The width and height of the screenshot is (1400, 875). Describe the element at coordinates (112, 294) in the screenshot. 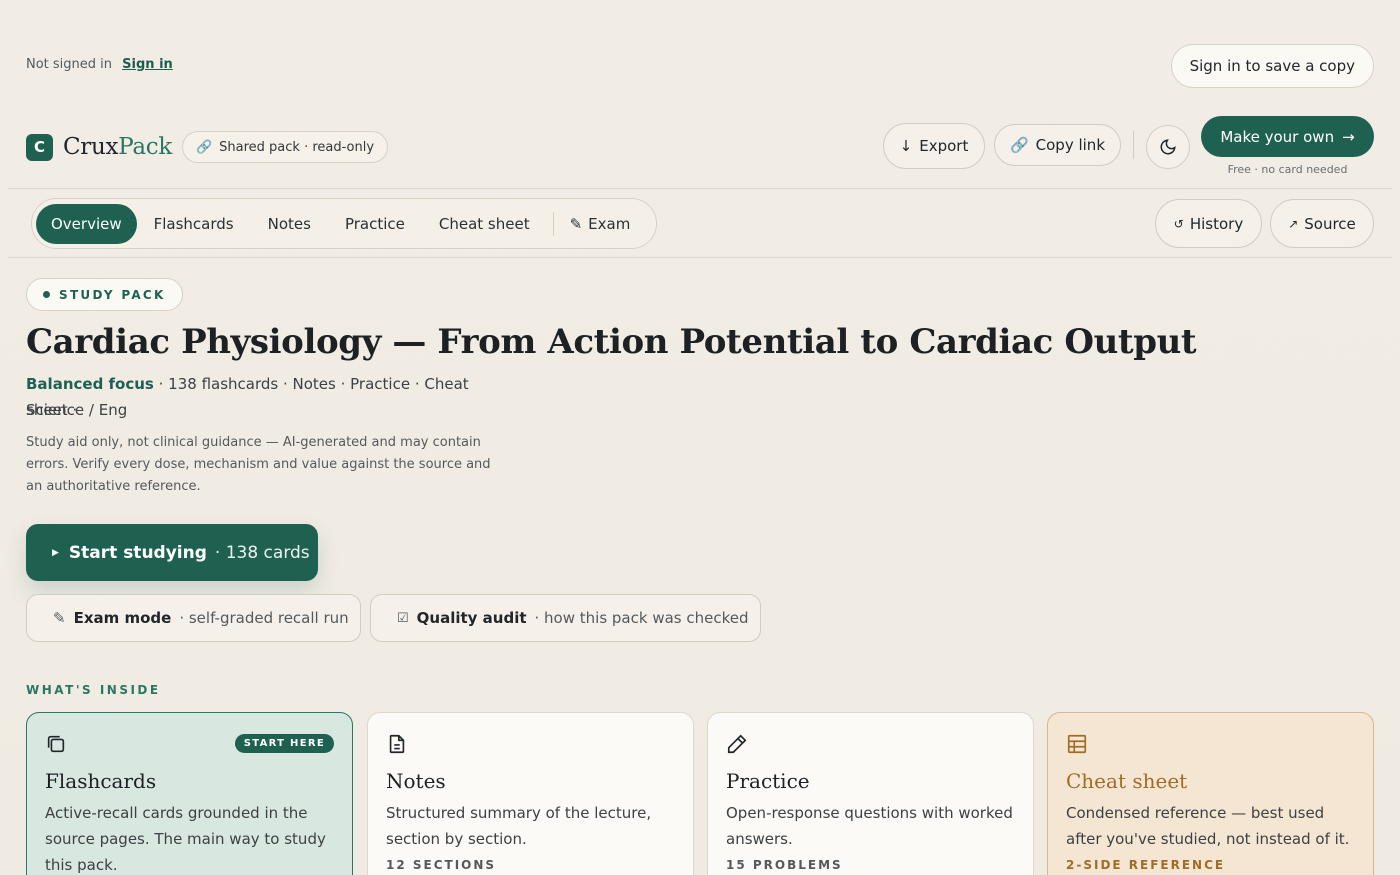

I see `study-pack-label: STUDY PACK` at that location.